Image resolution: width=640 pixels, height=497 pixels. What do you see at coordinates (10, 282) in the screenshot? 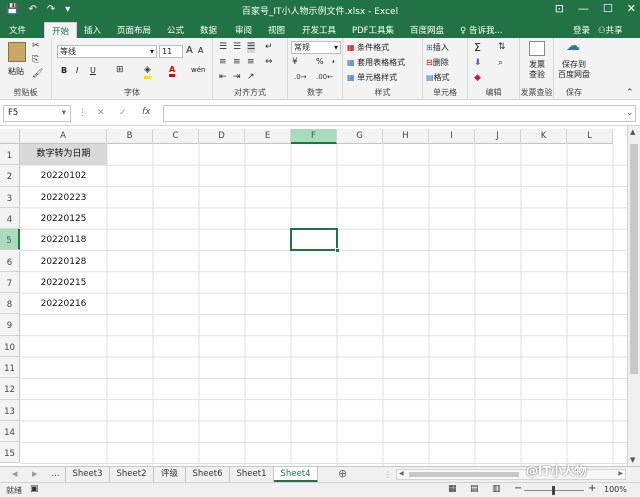
I see `row-header-7: 7` at bounding box center [10, 282].